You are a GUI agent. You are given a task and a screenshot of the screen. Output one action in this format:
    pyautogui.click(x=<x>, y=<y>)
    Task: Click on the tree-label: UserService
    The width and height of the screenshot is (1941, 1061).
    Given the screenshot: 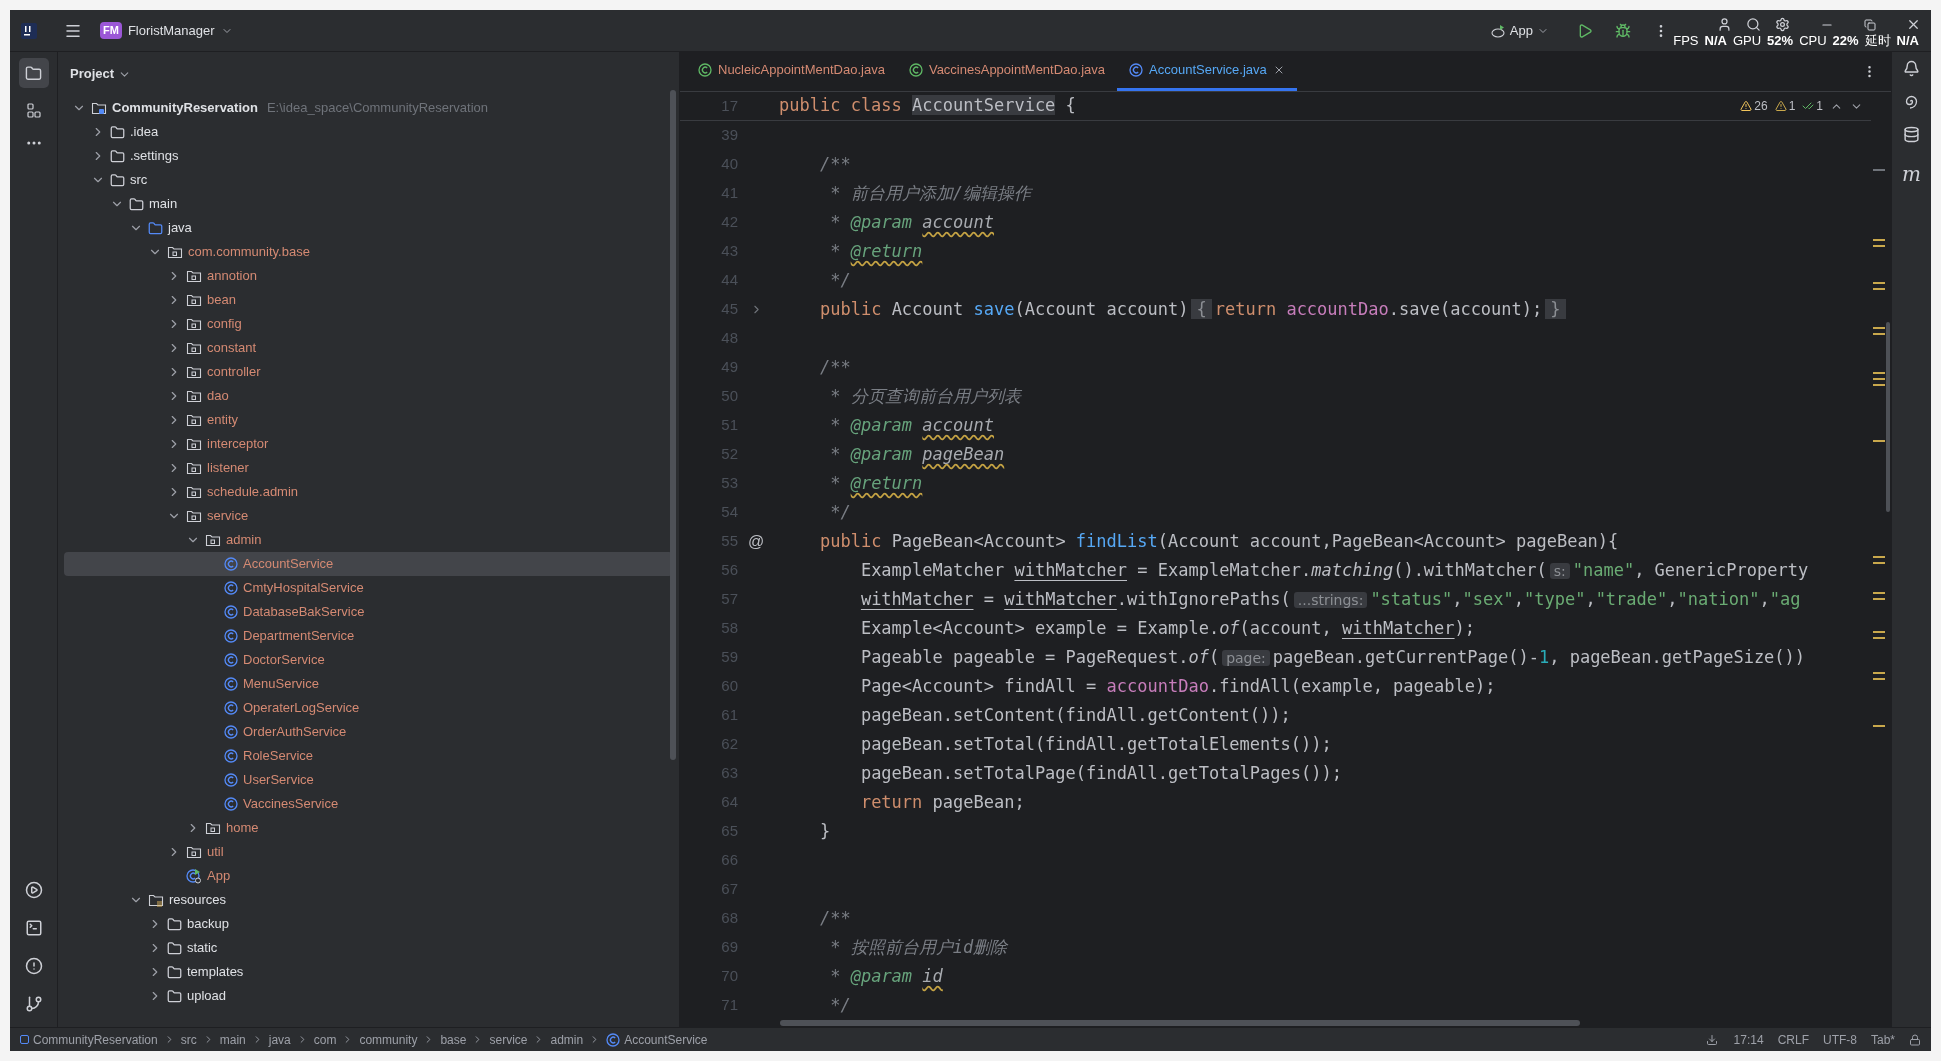 What is the action you would take?
    pyautogui.click(x=278, y=780)
    